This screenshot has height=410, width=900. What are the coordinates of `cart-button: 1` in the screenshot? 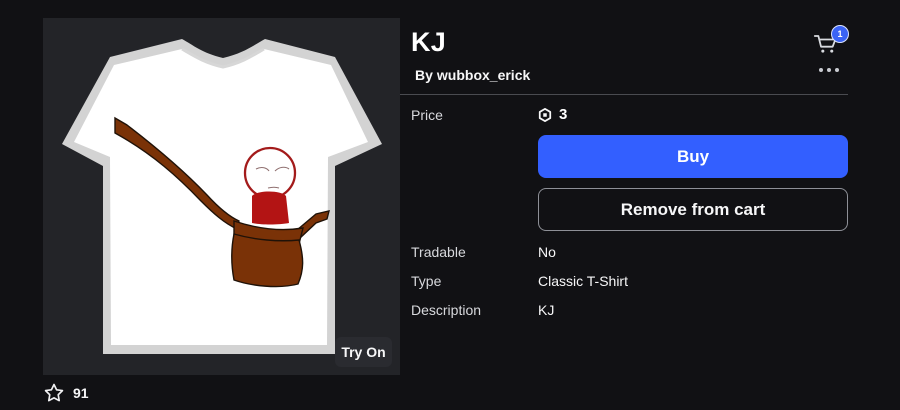 It's located at (831, 42).